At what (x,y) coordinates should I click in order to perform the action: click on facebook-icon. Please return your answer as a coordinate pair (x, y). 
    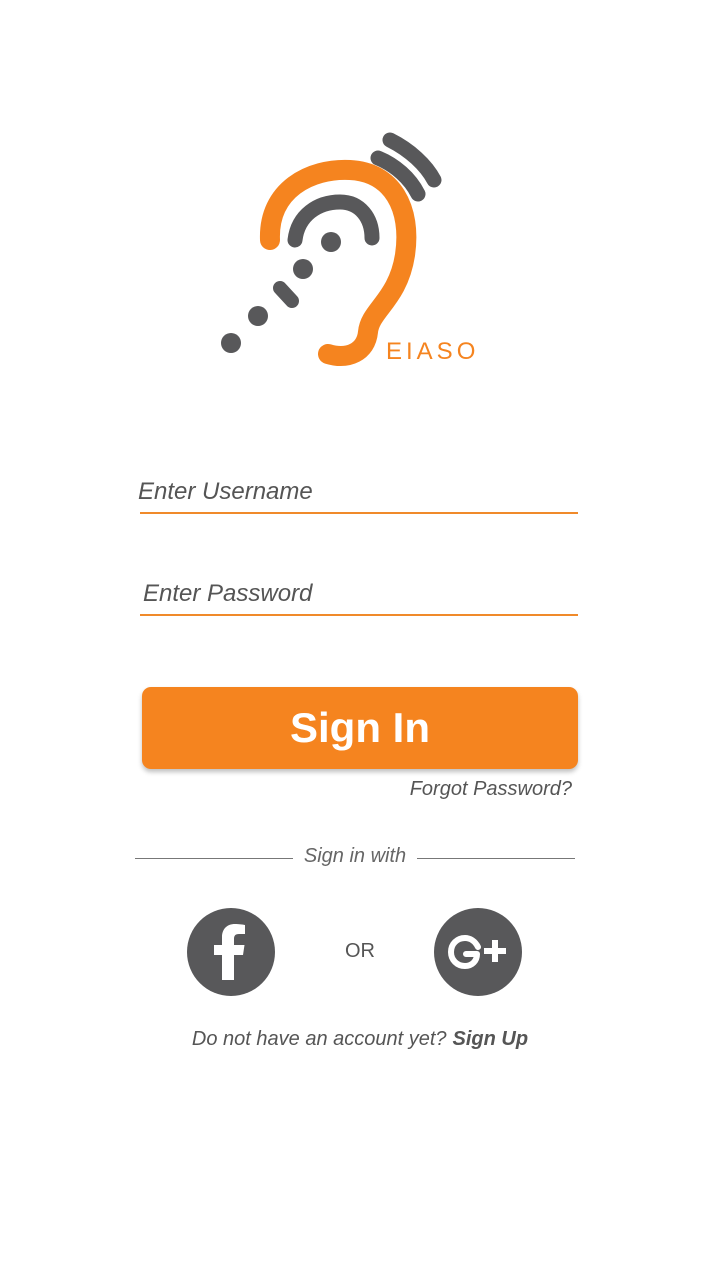
    Looking at the image, I should click on (229, 952).